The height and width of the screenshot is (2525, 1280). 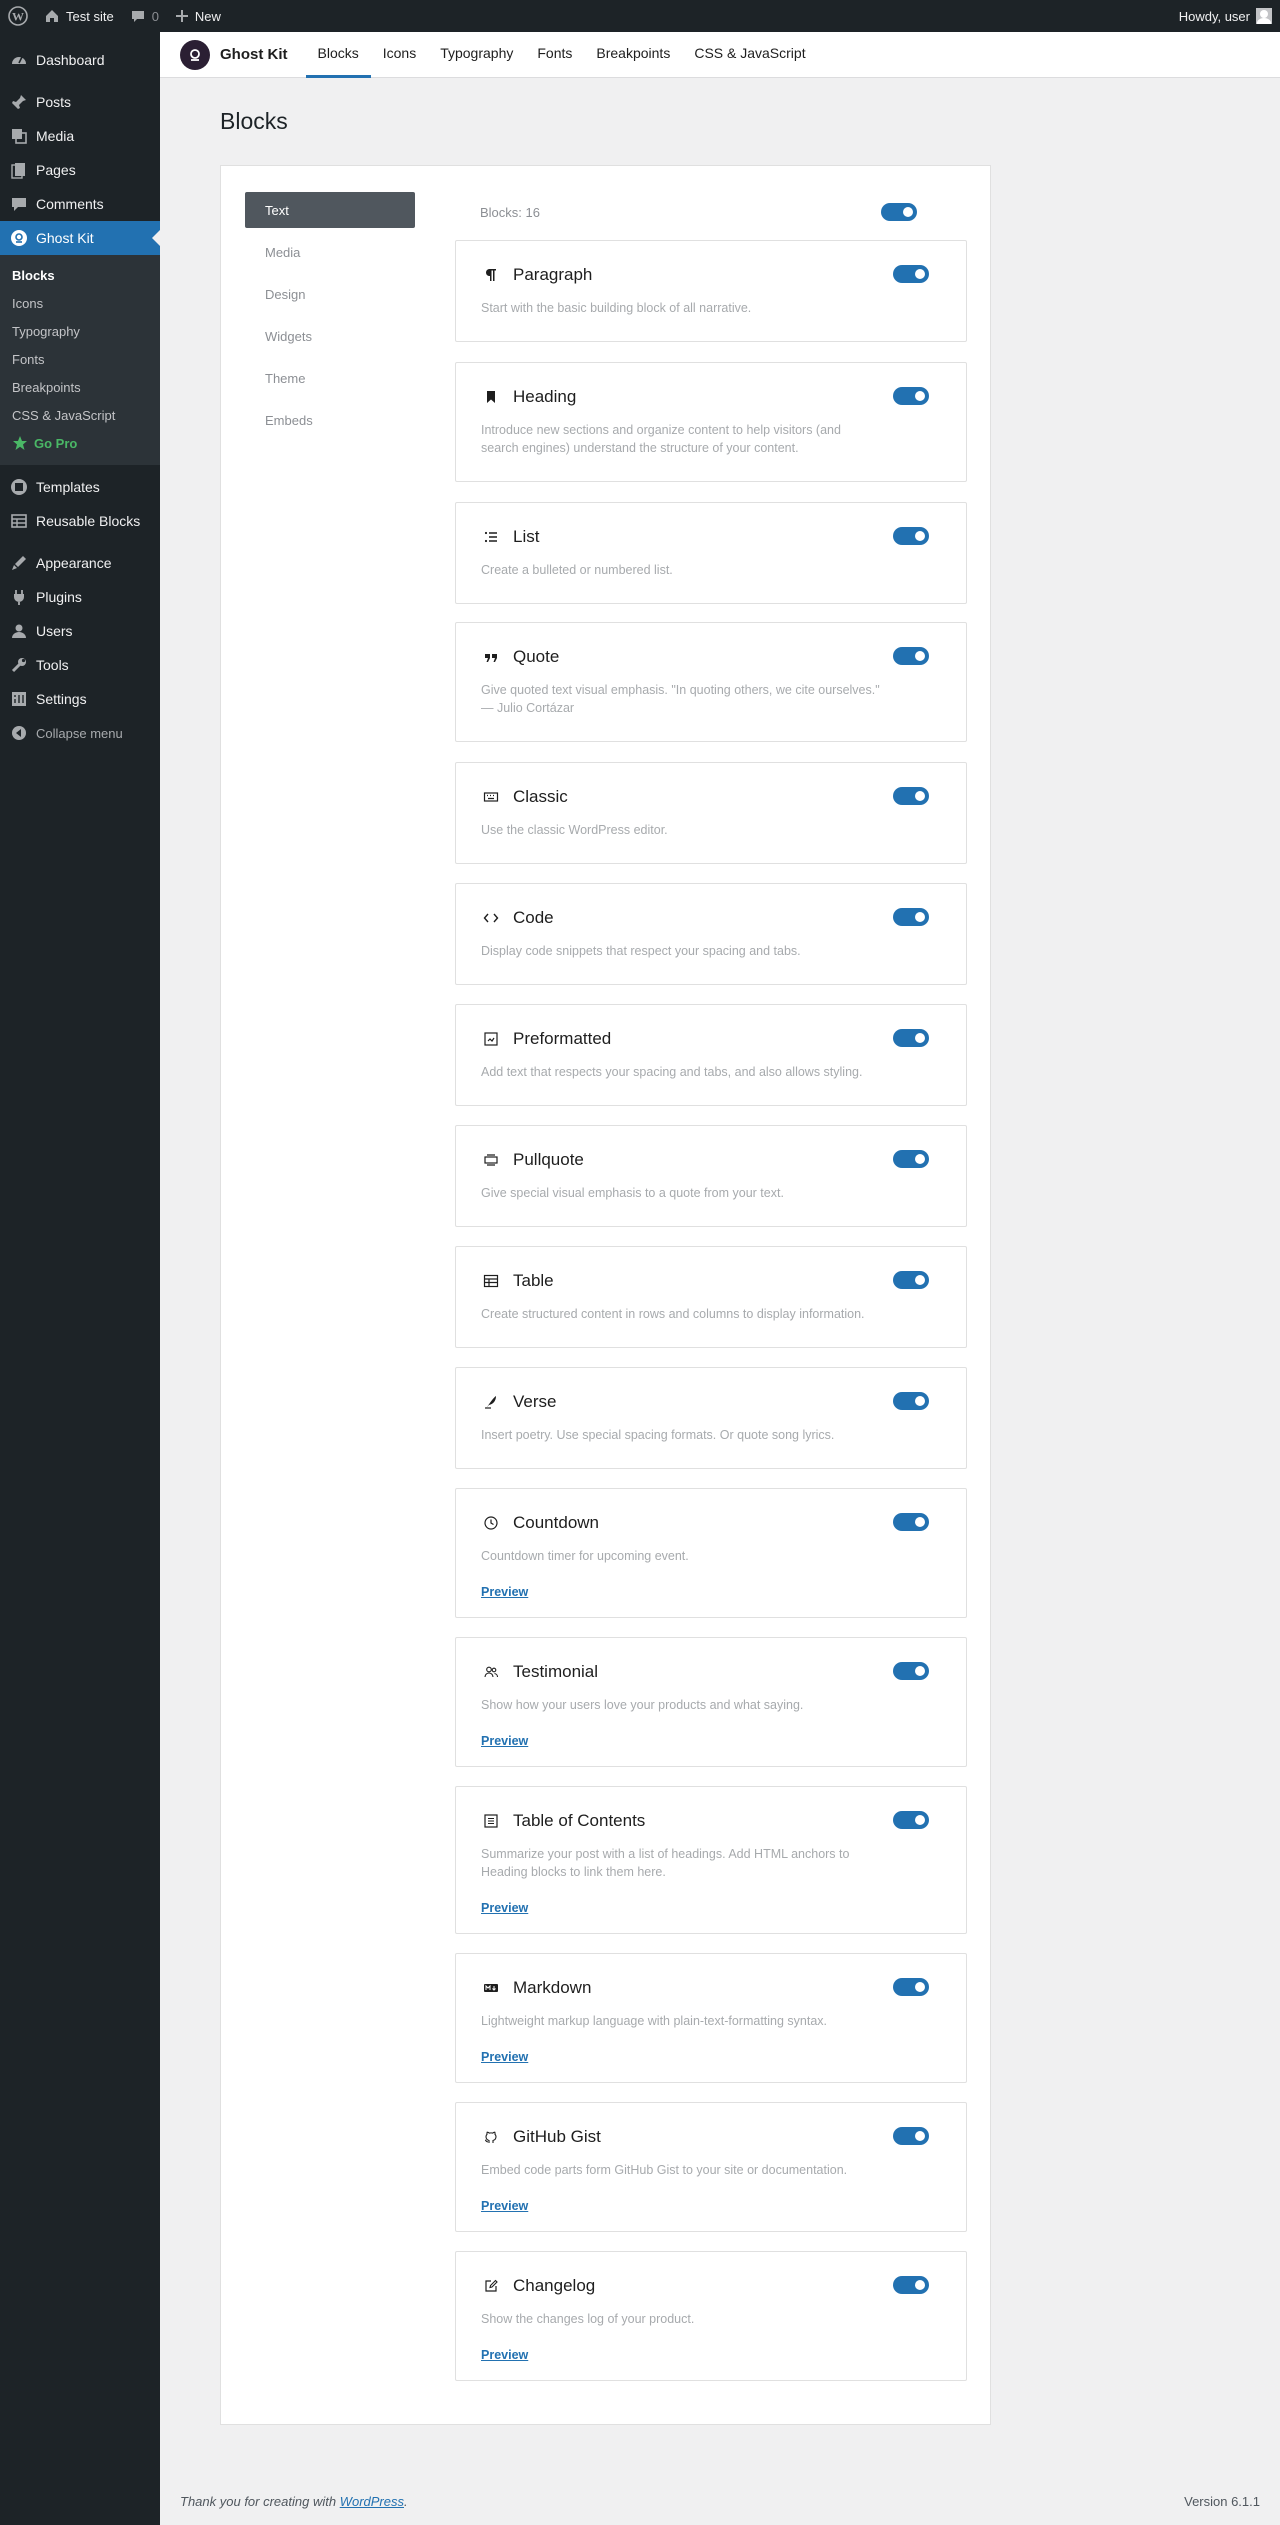 What do you see at coordinates (330, 378) in the screenshot?
I see `category-theme: Theme` at bounding box center [330, 378].